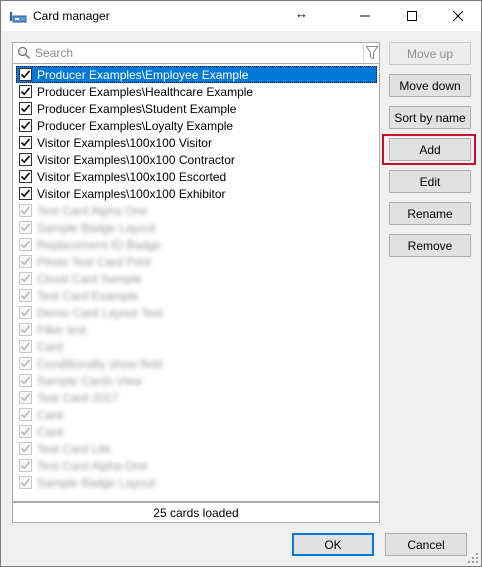  Describe the element at coordinates (430, 149) in the screenshot. I see `add-button: Add` at that location.